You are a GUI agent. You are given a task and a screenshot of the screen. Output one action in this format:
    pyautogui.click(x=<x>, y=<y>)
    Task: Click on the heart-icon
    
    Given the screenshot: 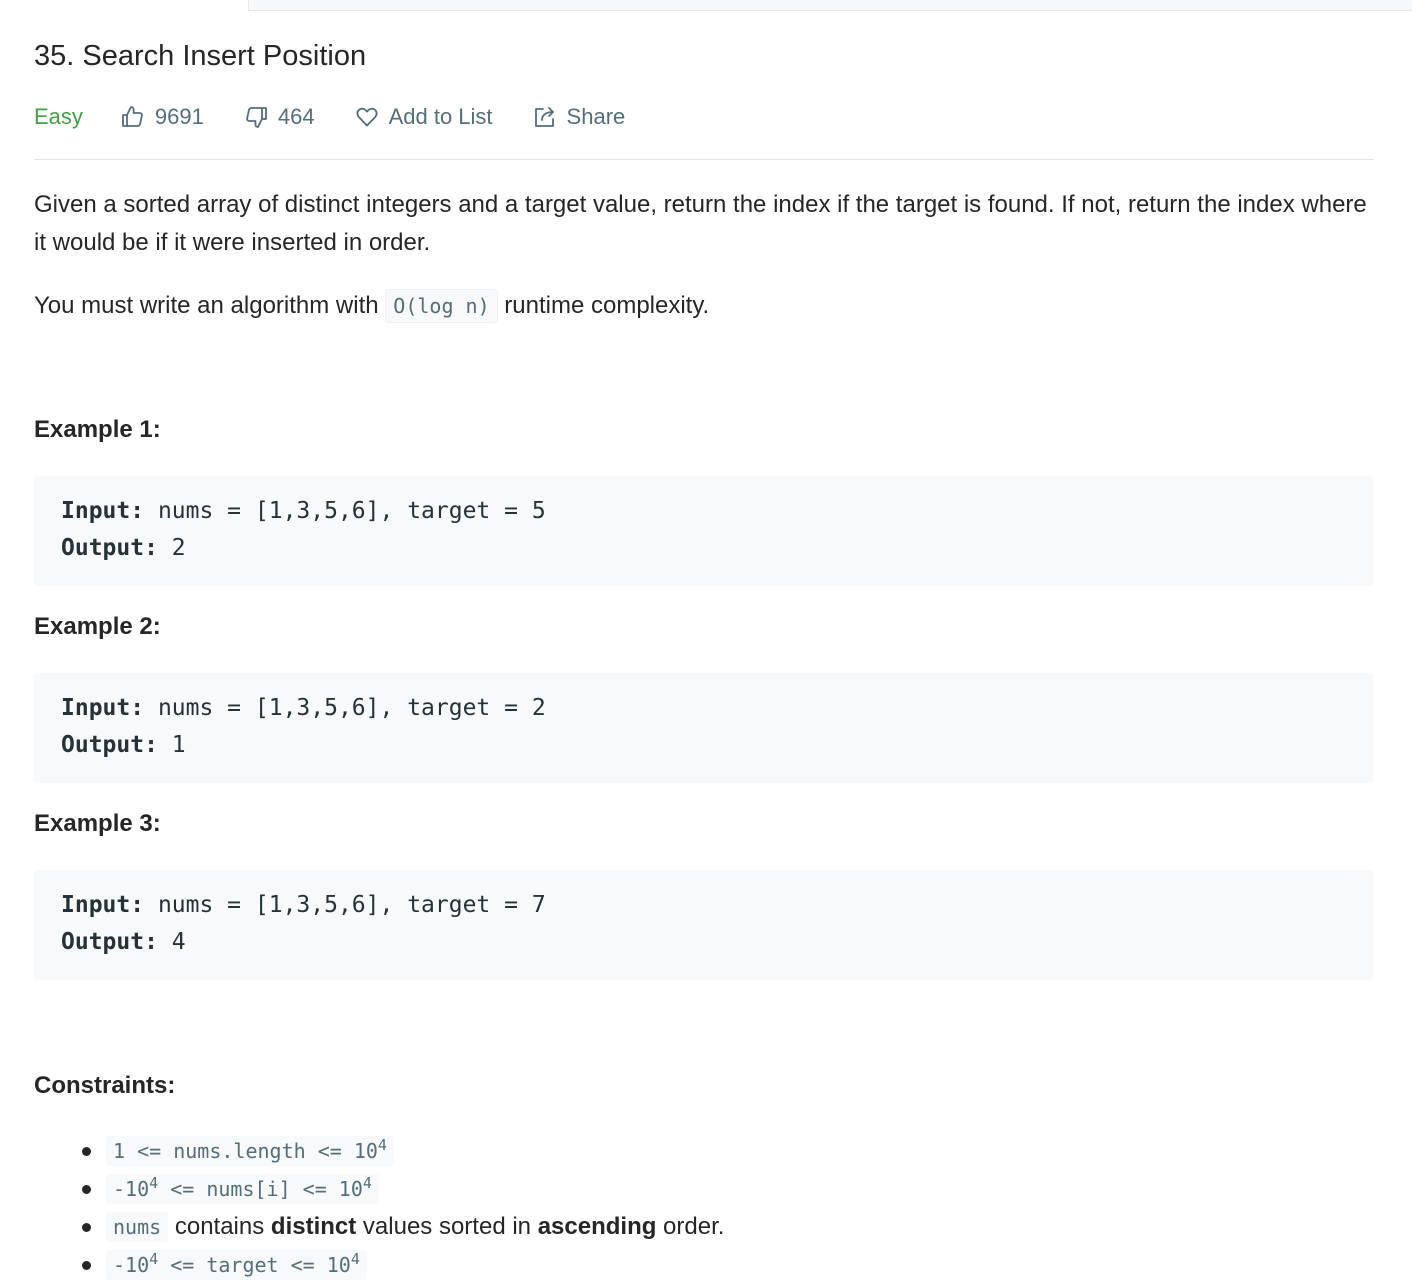 What is the action you would take?
    pyautogui.click(x=367, y=117)
    